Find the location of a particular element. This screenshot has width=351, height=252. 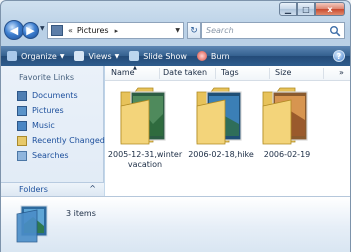

back-arrow-icon: ◀ is located at coordinates (14, 30).